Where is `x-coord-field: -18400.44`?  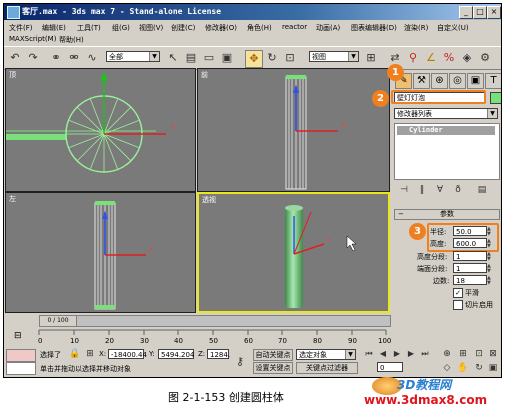
x-coord-field: -18400.44 is located at coordinates (127, 354).